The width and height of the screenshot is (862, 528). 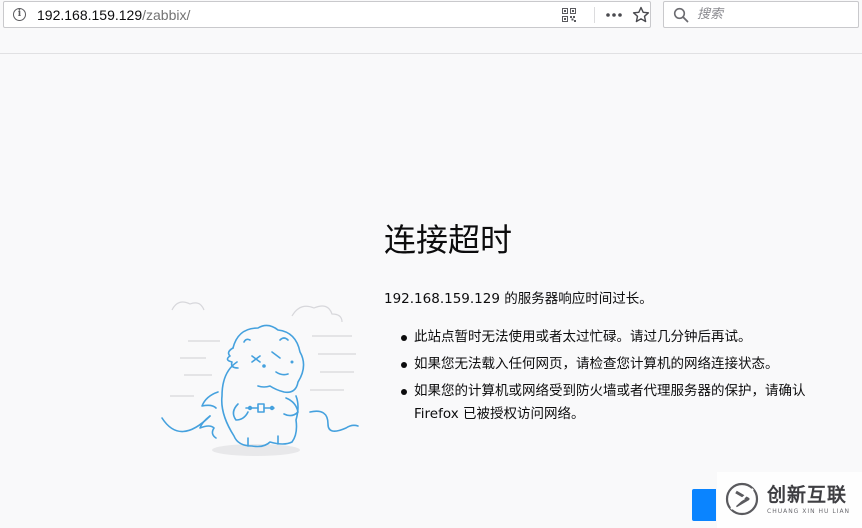 I want to click on url-bar: i 192.168.159.129/zabbix/, so click(x=327, y=14).